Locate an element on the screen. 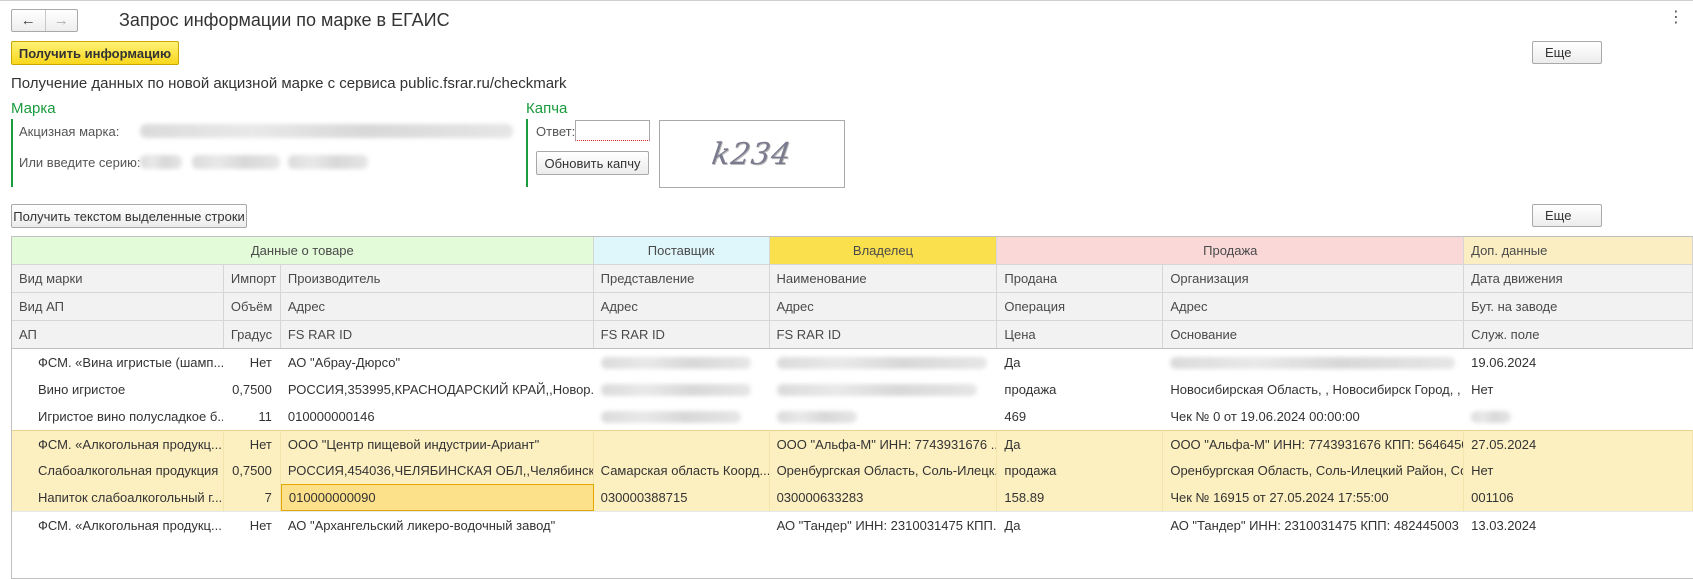  col-header: Бут. на заводе is located at coordinates (1578, 306).